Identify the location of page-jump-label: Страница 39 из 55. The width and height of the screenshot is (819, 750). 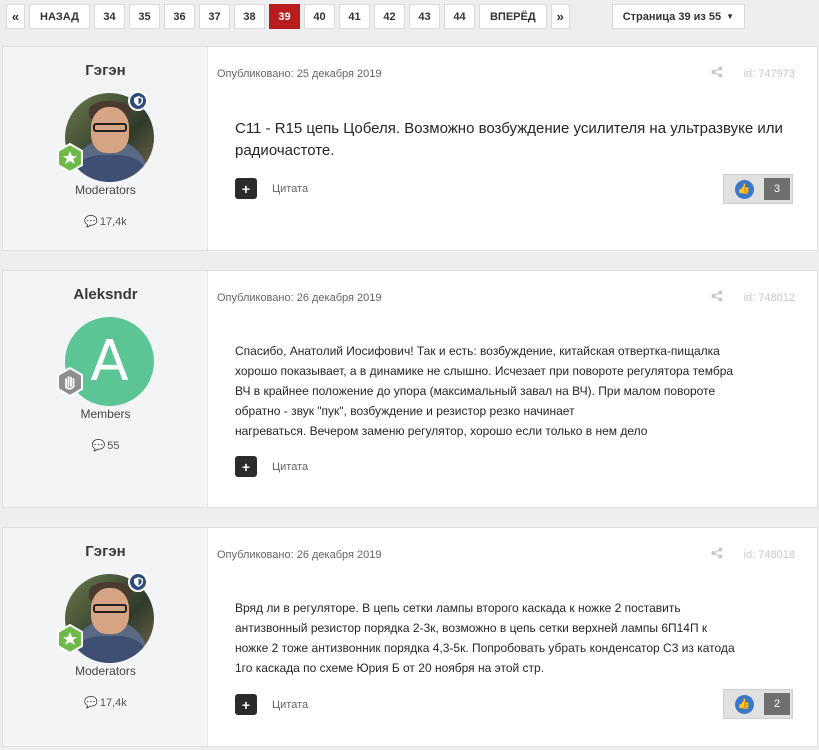
(672, 16).